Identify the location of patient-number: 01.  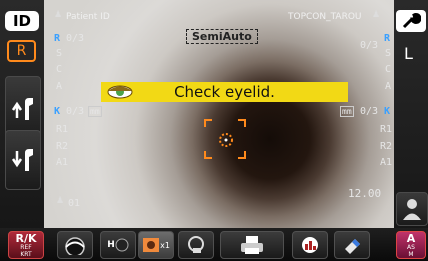
(74, 203).